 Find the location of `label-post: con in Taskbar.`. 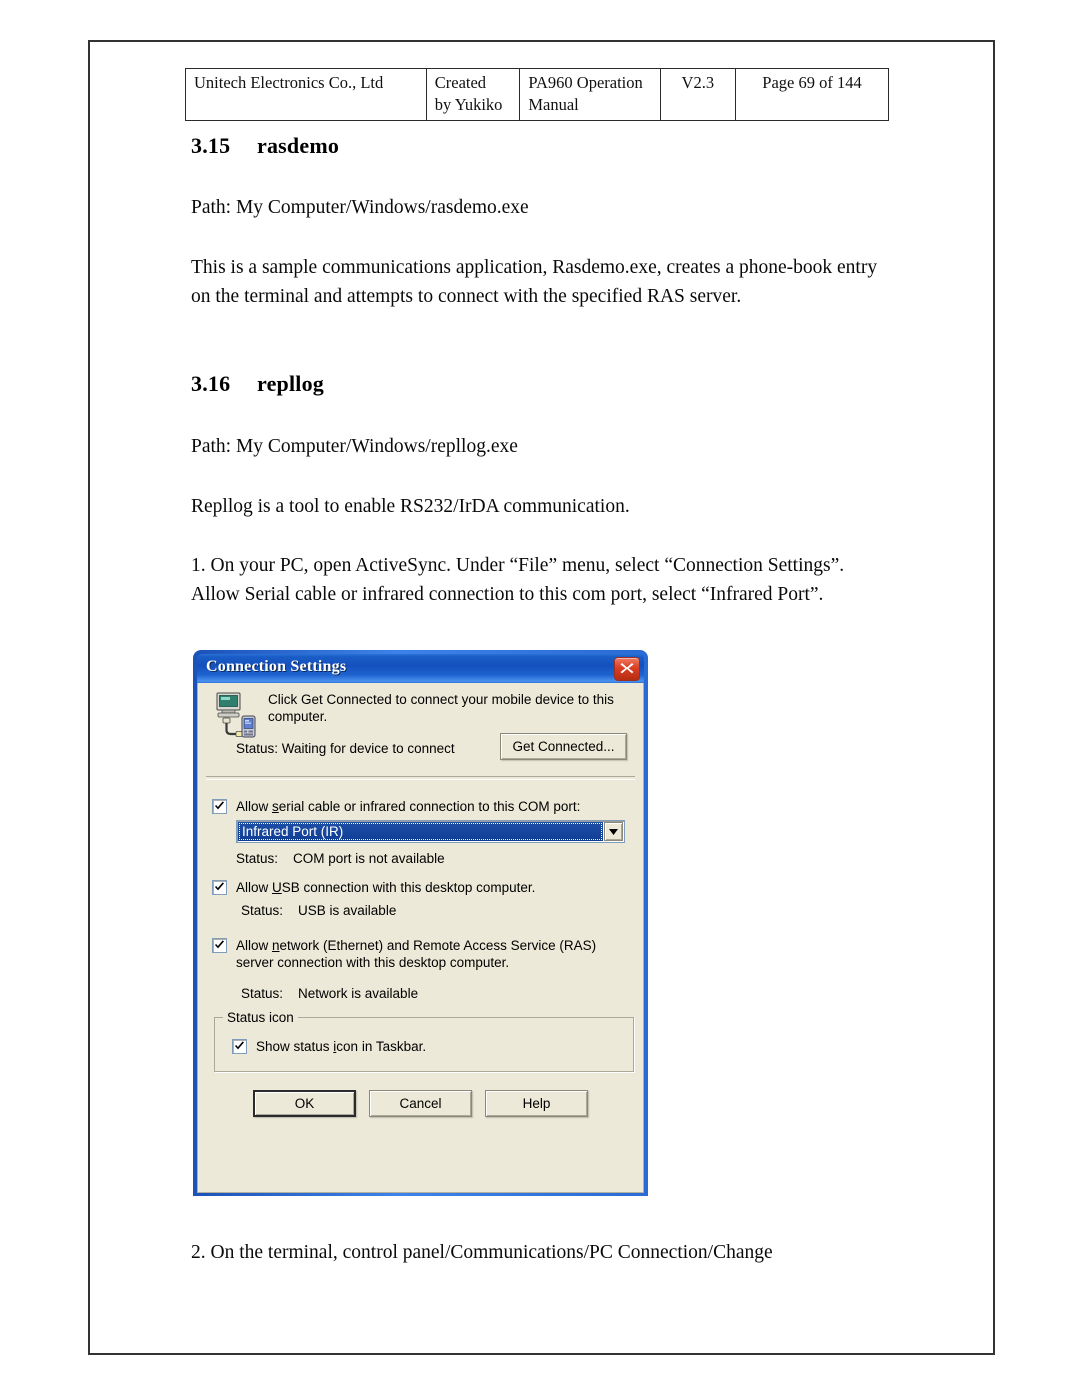

label-post: con in Taskbar. is located at coordinates (381, 1046).